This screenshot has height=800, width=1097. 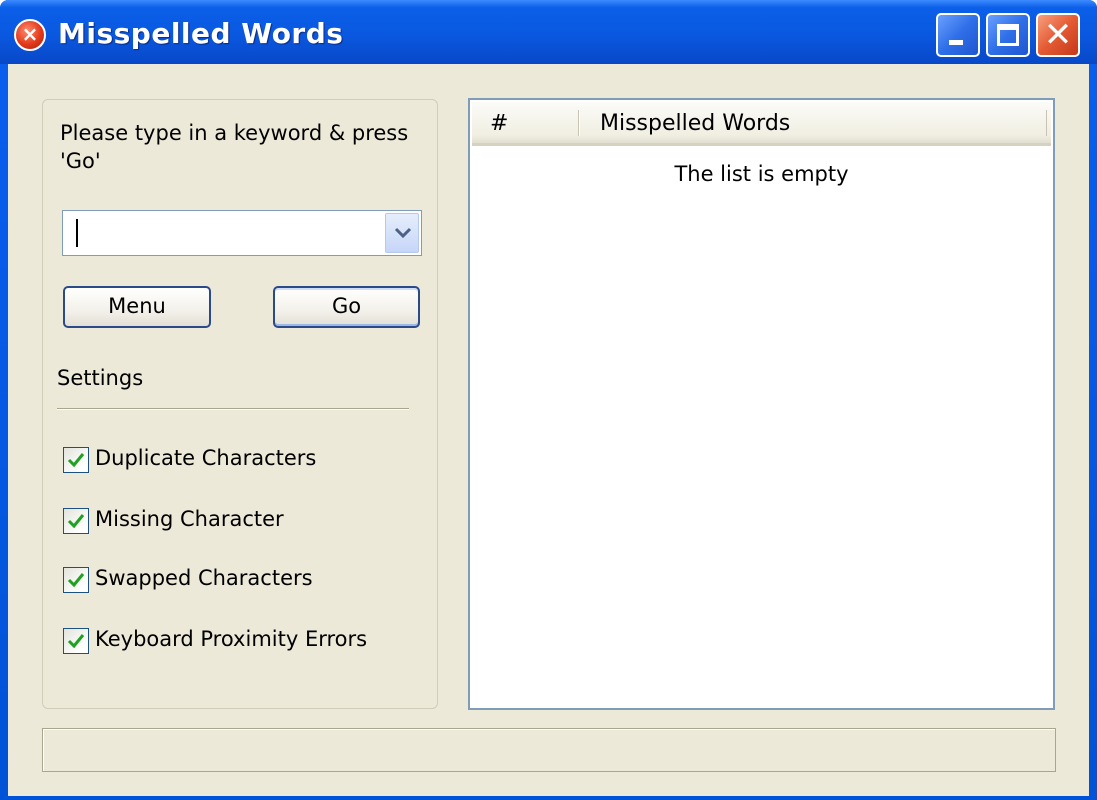 What do you see at coordinates (761, 174) in the screenshot?
I see `empty-list-message: The list is empty` at bounding box center [761, 174].